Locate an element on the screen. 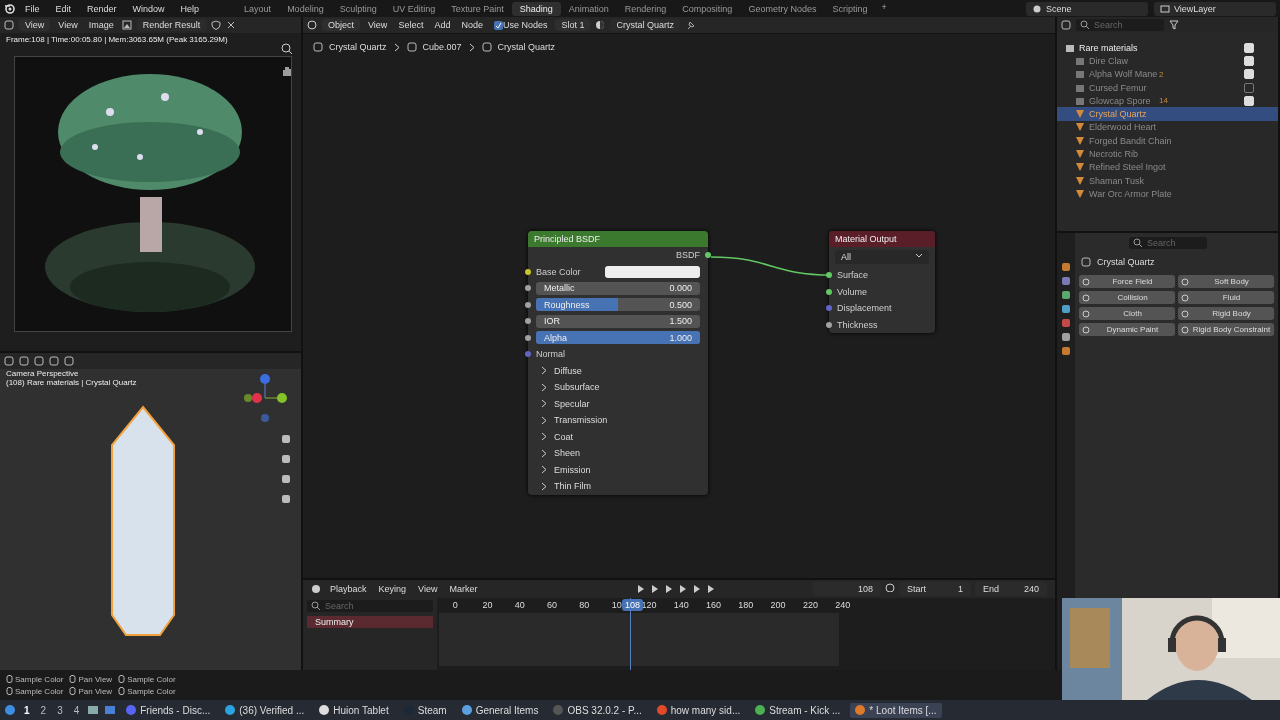 This screenshot has height=720, width=1280. menu-item: Window is located at coordinates (148, 8).